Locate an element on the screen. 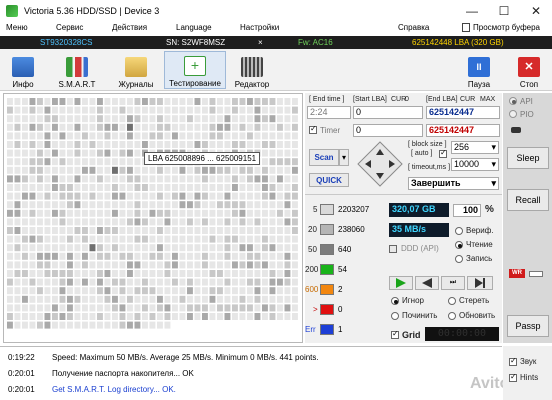  repair-radio is located at coordinates (395, 316).